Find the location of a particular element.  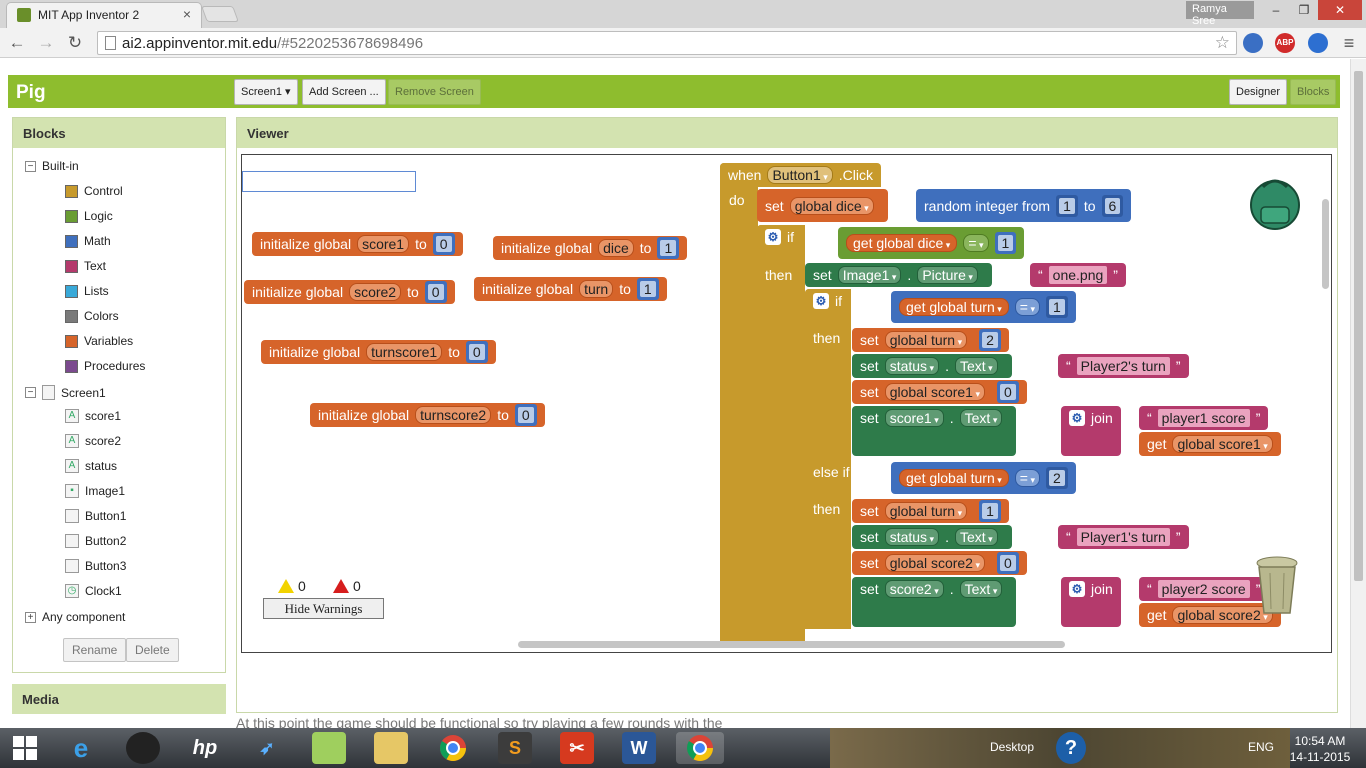

inner-if-block: ⚙ if is located at coordinates (827, 301).